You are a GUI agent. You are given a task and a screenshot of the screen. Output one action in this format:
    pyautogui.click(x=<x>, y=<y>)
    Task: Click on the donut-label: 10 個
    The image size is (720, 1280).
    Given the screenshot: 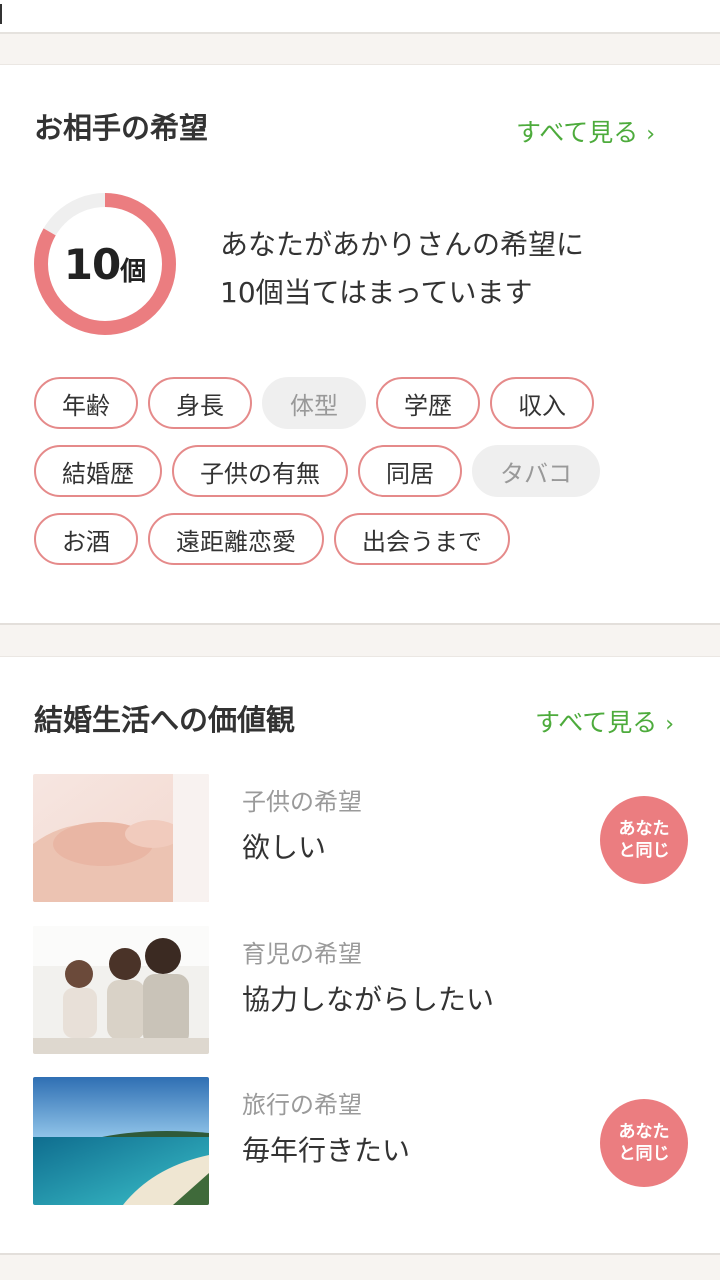 What is the action you would take?
    pyautogui.click(x=105, y=264)
    